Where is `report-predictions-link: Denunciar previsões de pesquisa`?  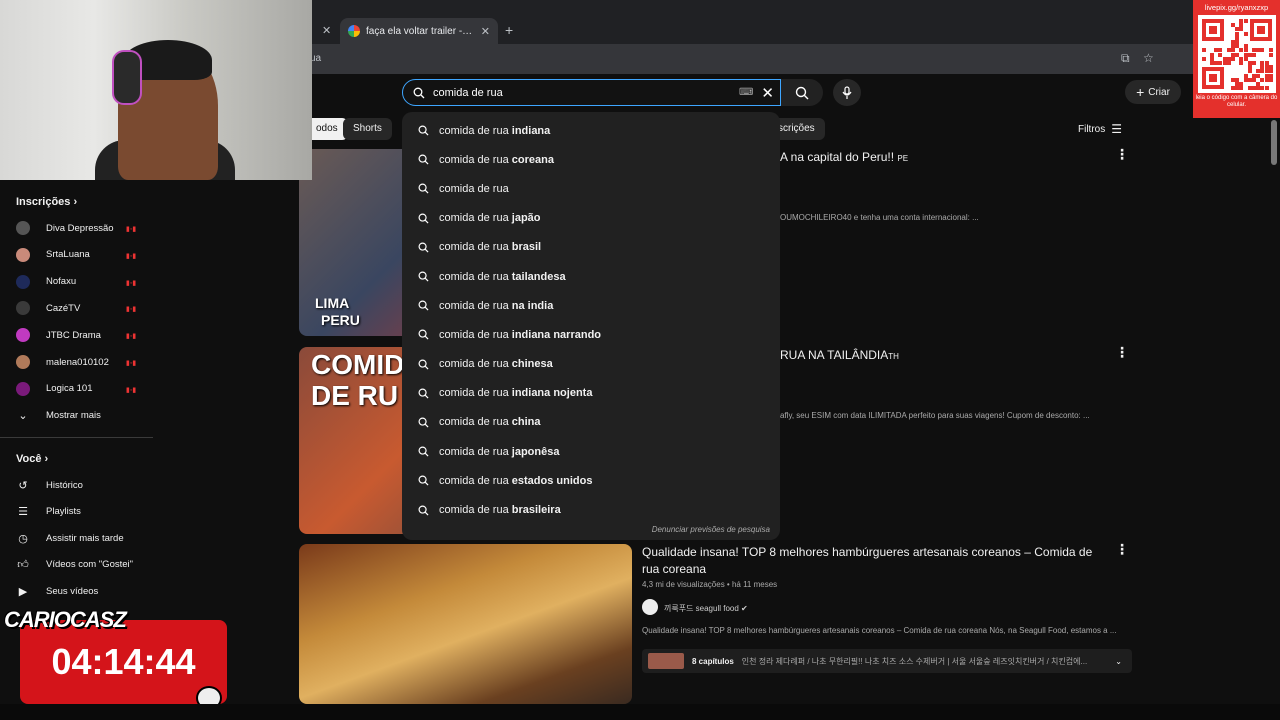
report-predictions-link: Denunciar previsões de pesquisa is located at coordinates (711, 529).